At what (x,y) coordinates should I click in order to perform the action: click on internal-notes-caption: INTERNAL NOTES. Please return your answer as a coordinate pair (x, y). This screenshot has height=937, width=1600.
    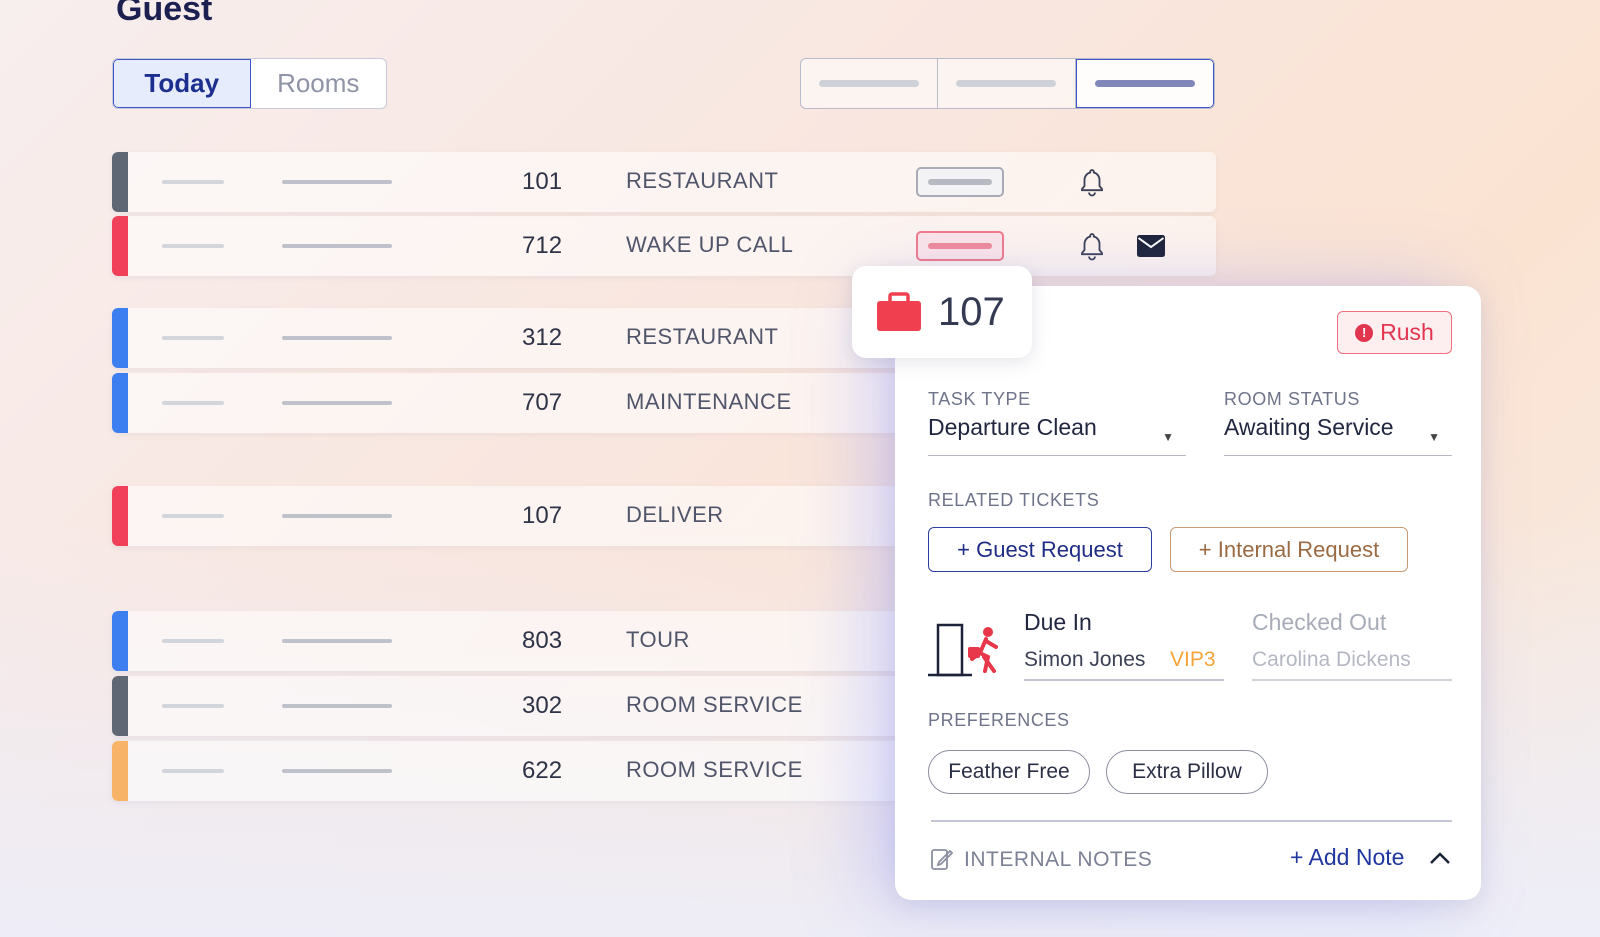
    Looking at the image, I should click on (1058, 859).